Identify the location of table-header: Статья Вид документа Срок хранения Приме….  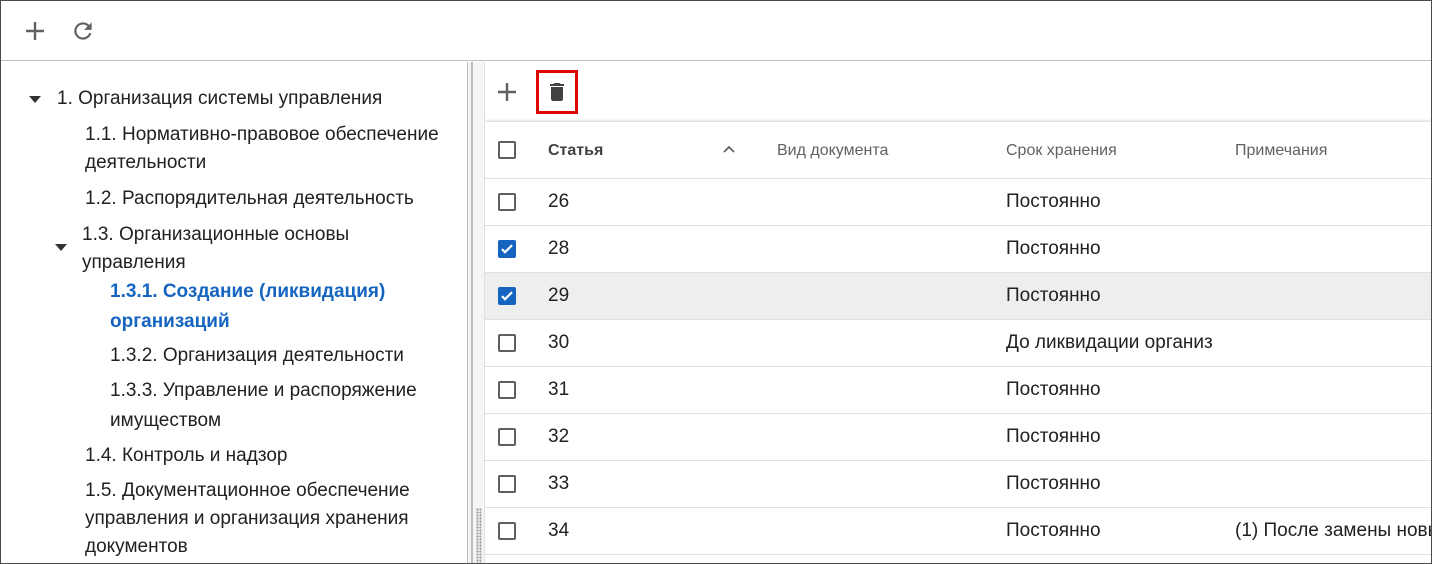
(958, 150).